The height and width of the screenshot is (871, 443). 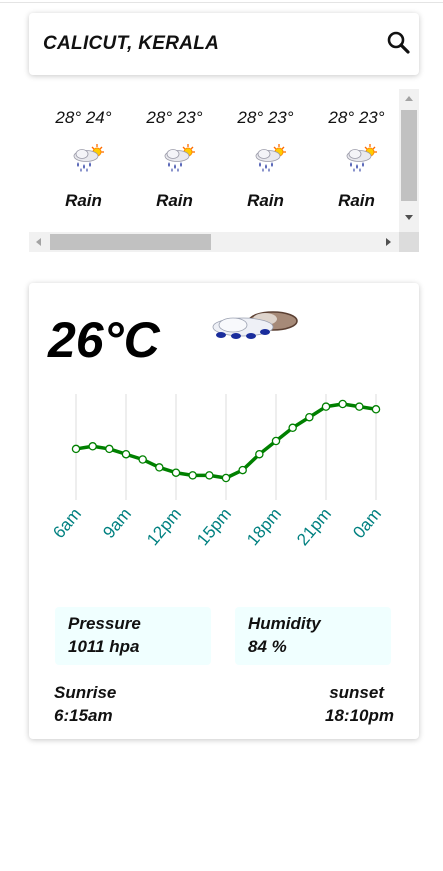 What do you see at coordinates (409, 242) in the screenshot?
I see `scrollbar-corner` at bounding box center [409, 242].